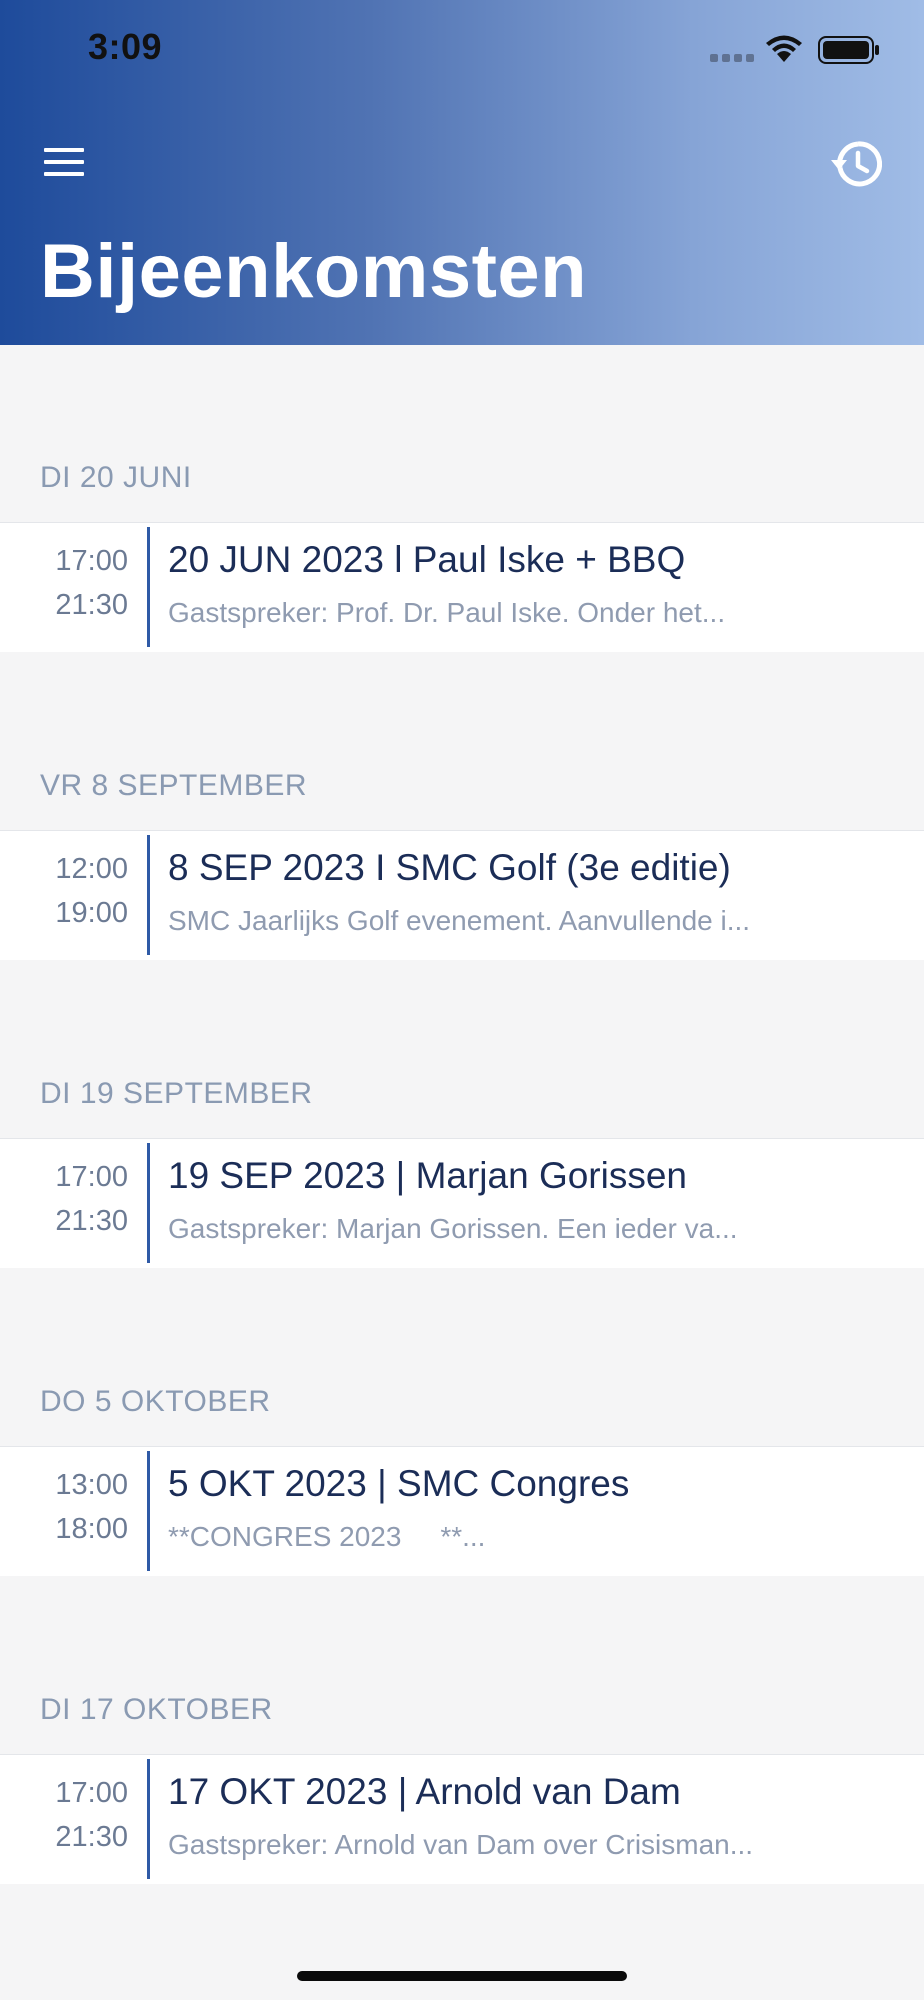 This screenshot has height=2000, width=924. Describe the element at coordinates (784, 48) in the screenshot. I see `wifi-icon` at that location.